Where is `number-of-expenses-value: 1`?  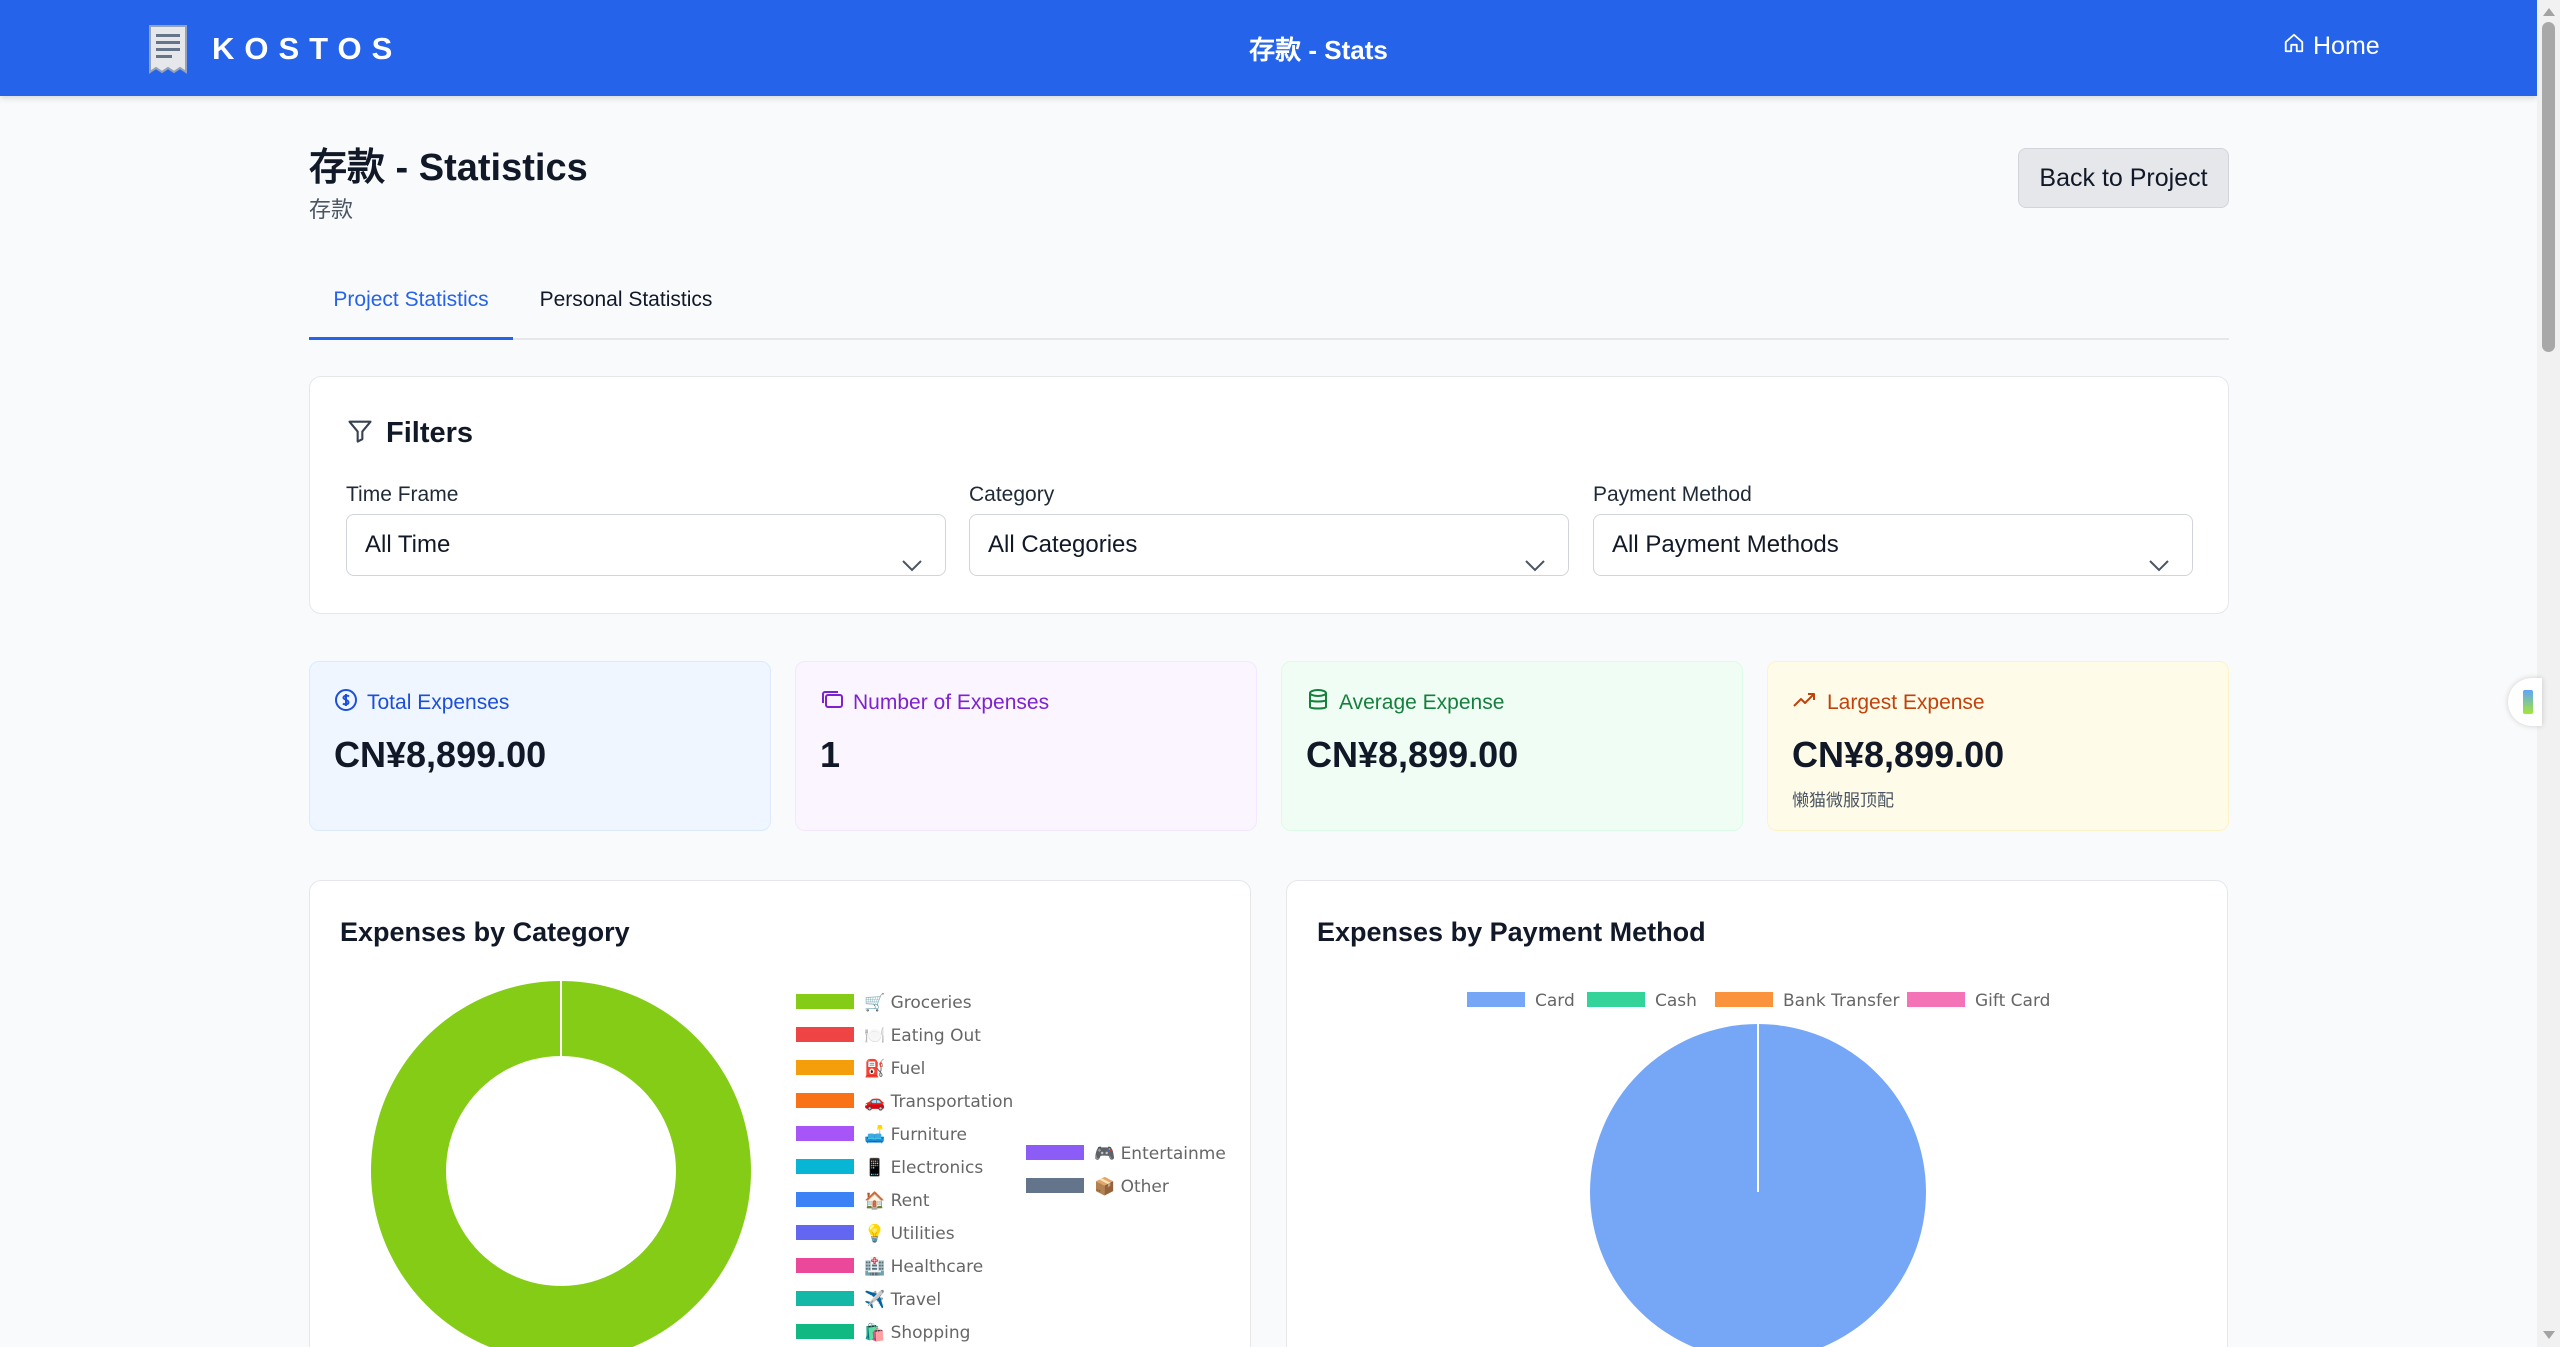
number-of-expenses-value: 1 is located at coordinates (830, 754).